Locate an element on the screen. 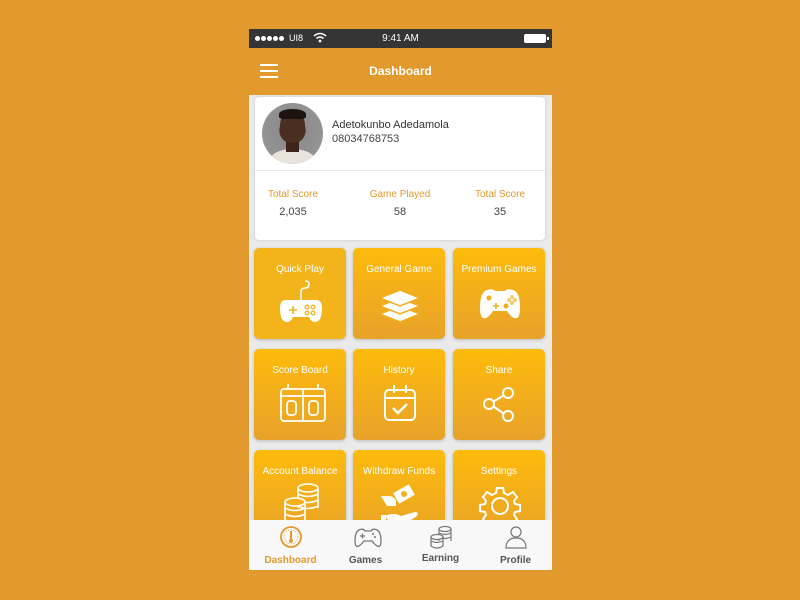 The height and width of the screenshot is (600, 800). stat-total-score-2: Total Score 35 is located at coordinates (500, 203).